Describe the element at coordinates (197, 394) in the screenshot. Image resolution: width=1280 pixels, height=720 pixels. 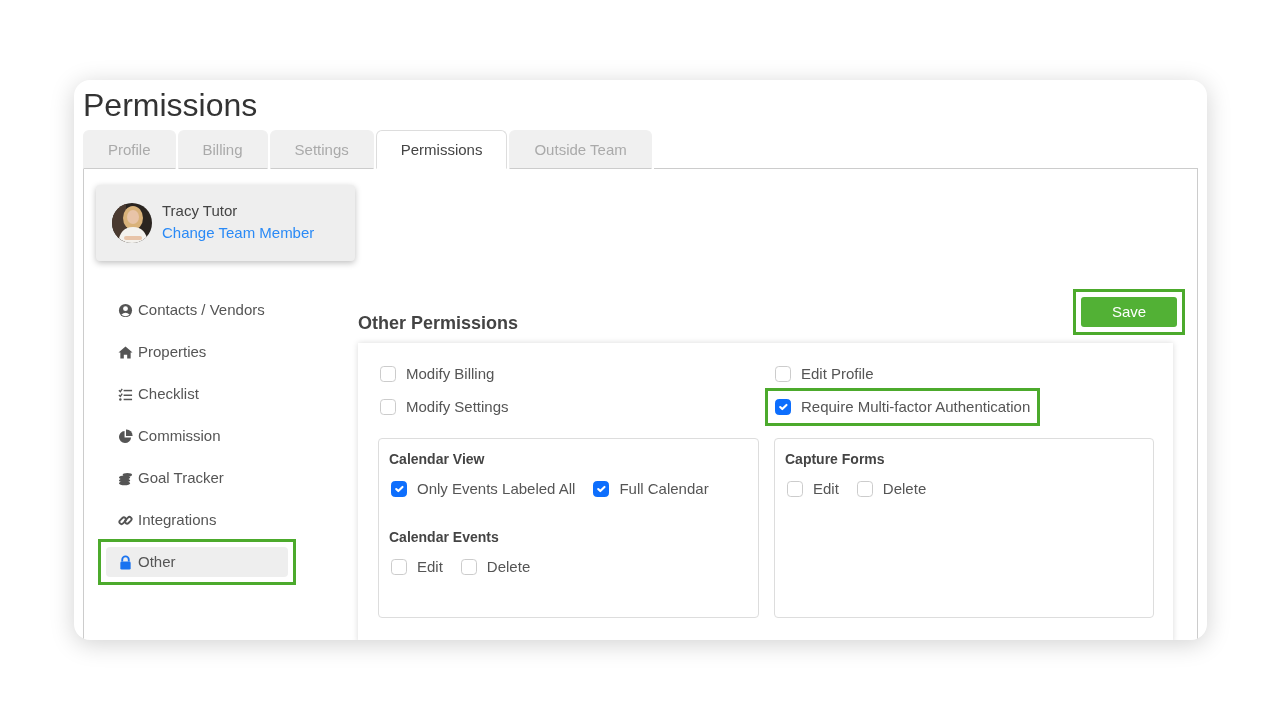
I see `sidebar-item: Checklist` at that location.